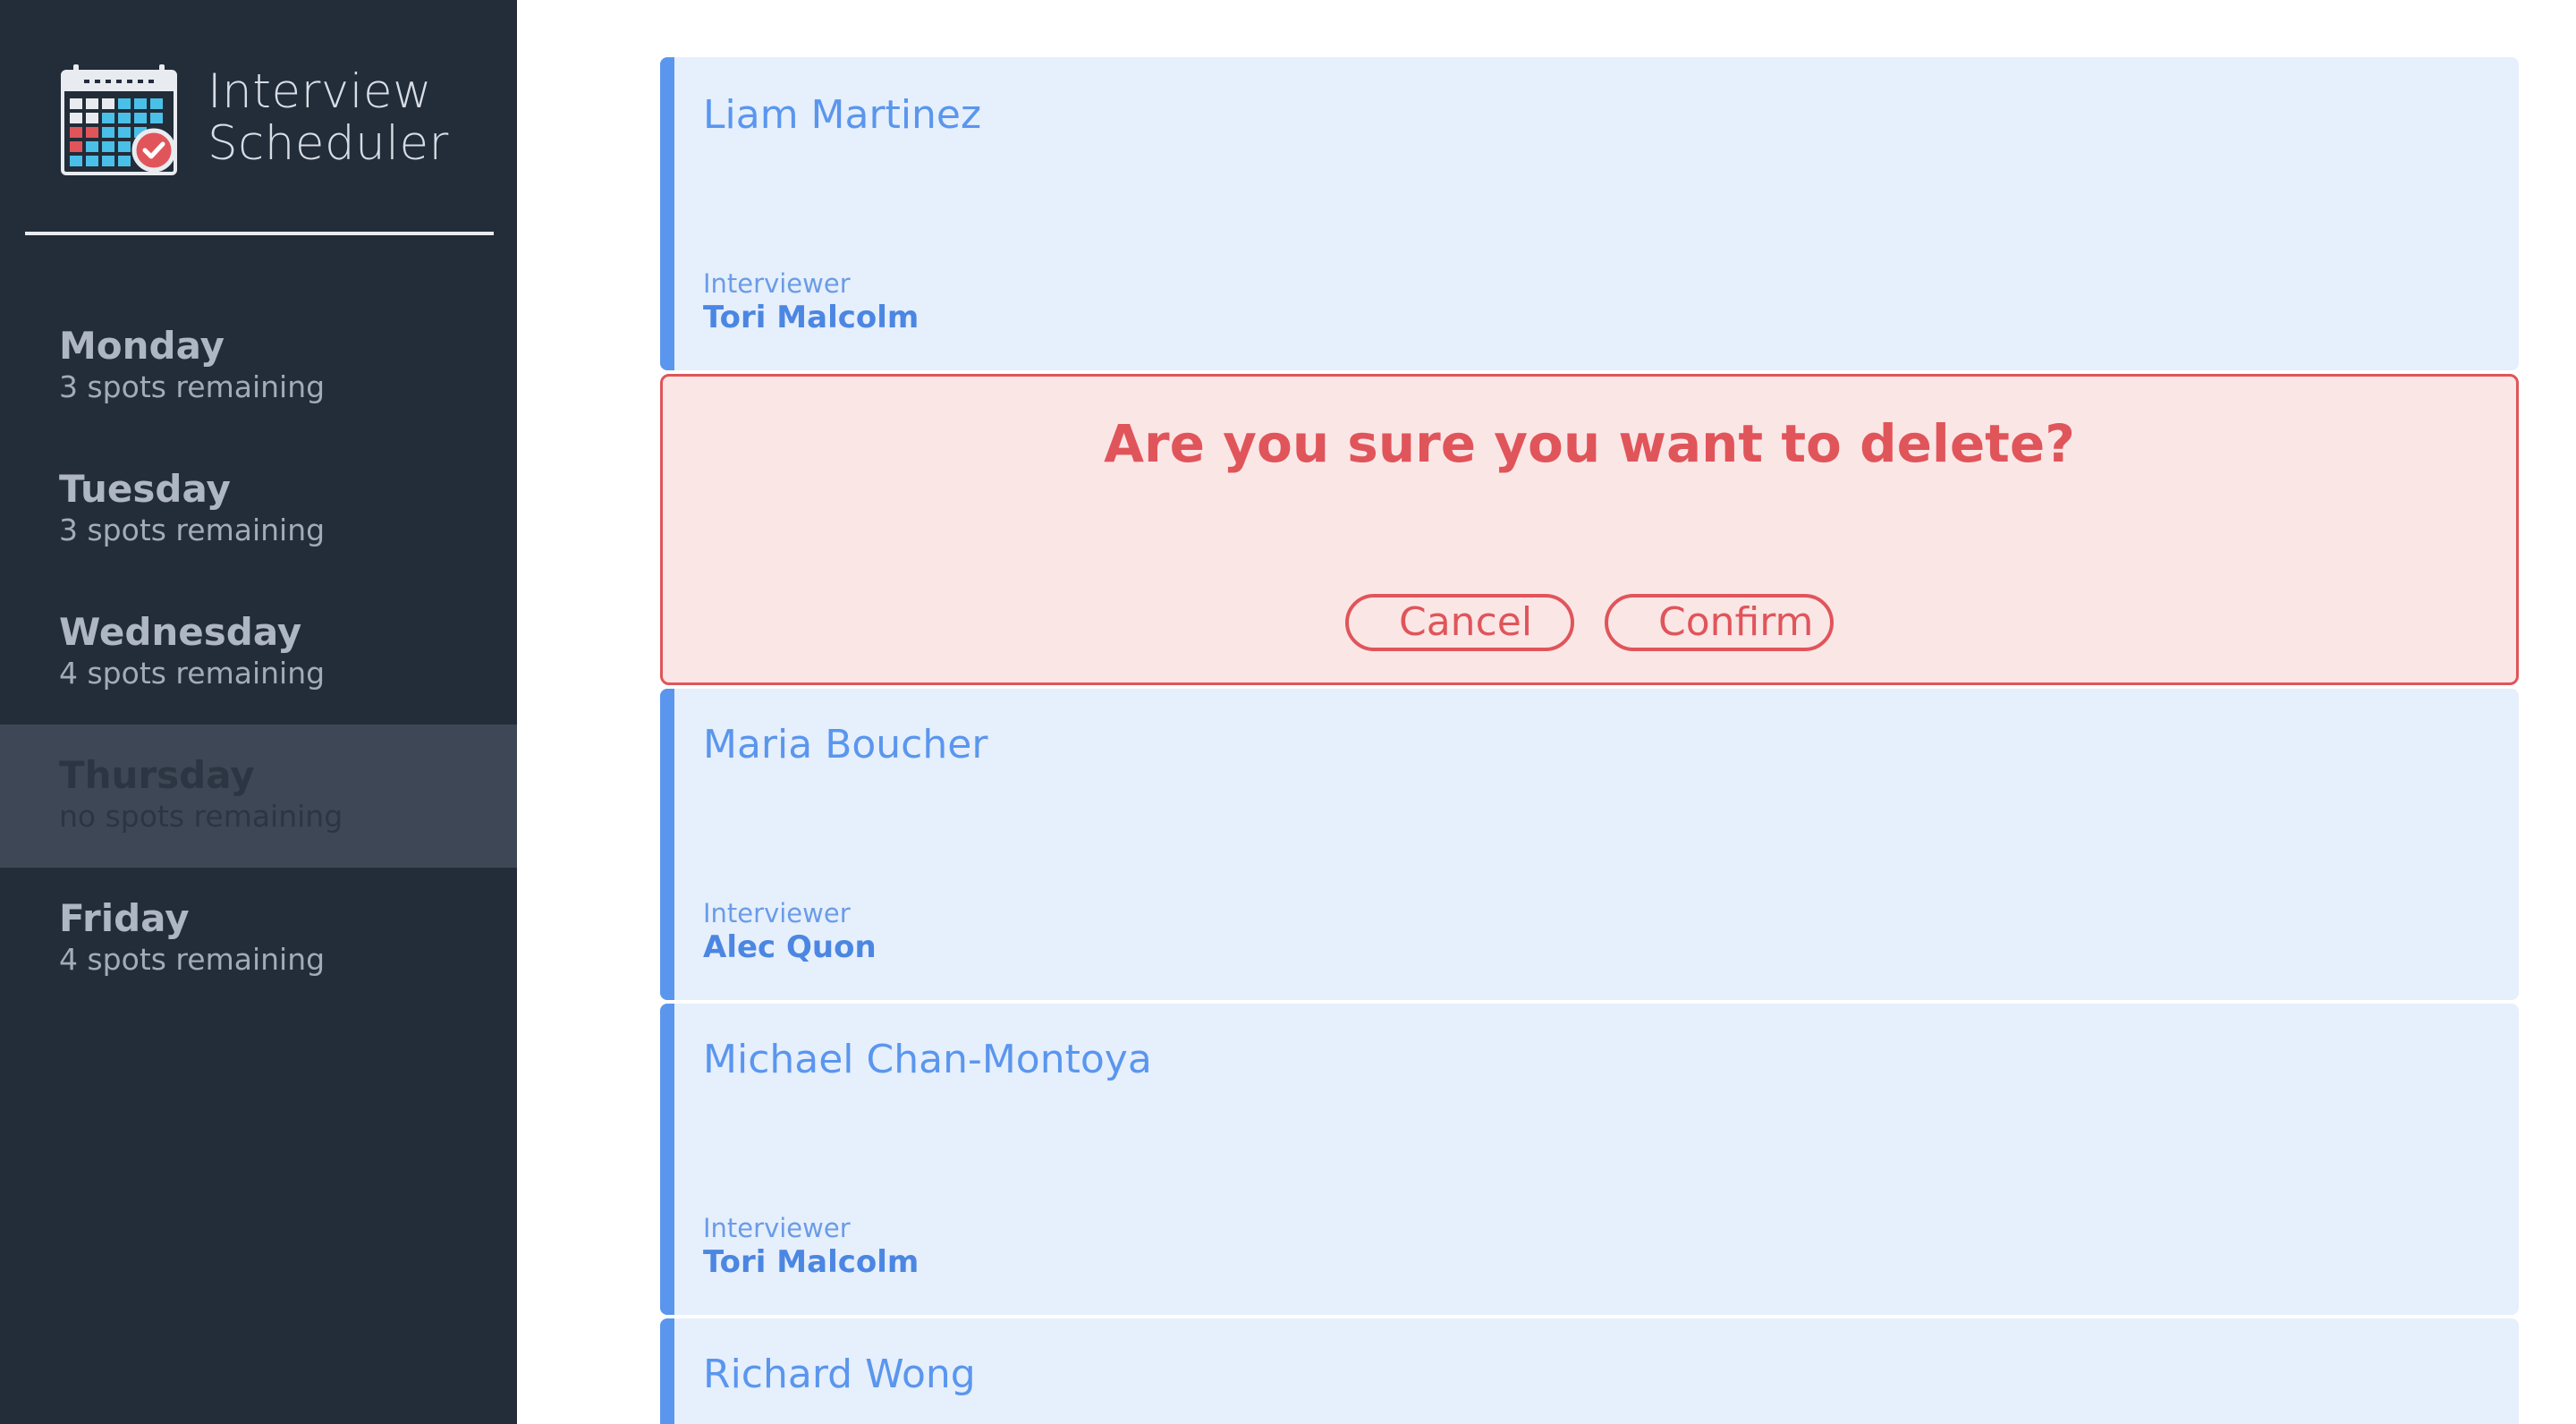  I want to click on day-name: Thursday, so click(157, 775).